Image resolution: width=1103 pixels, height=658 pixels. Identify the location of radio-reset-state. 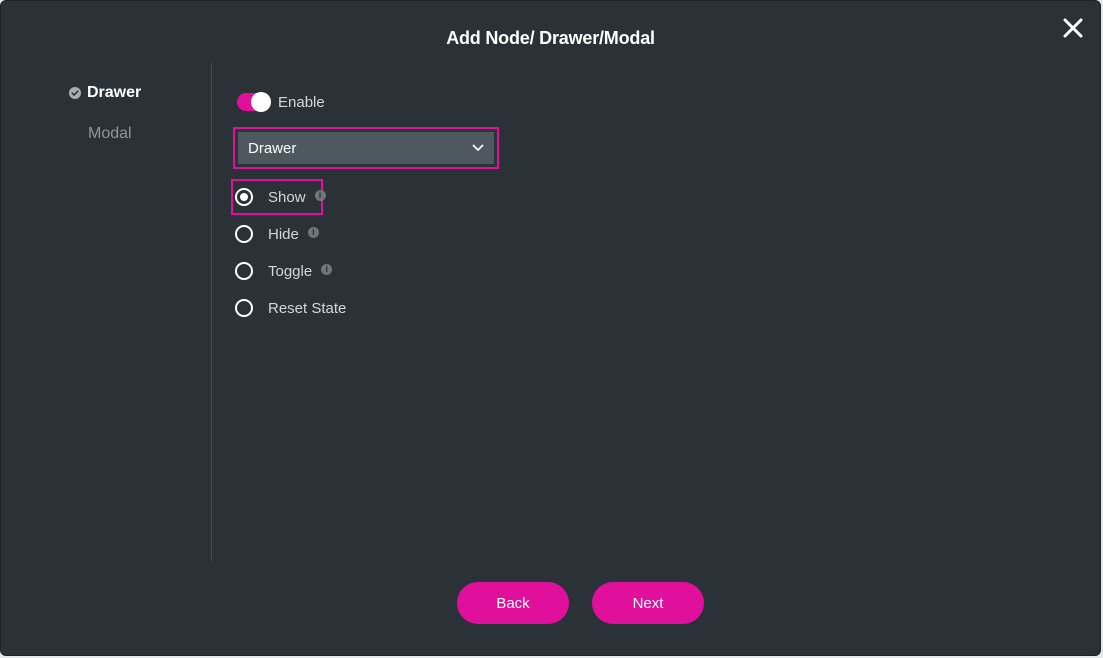
(244, 308).